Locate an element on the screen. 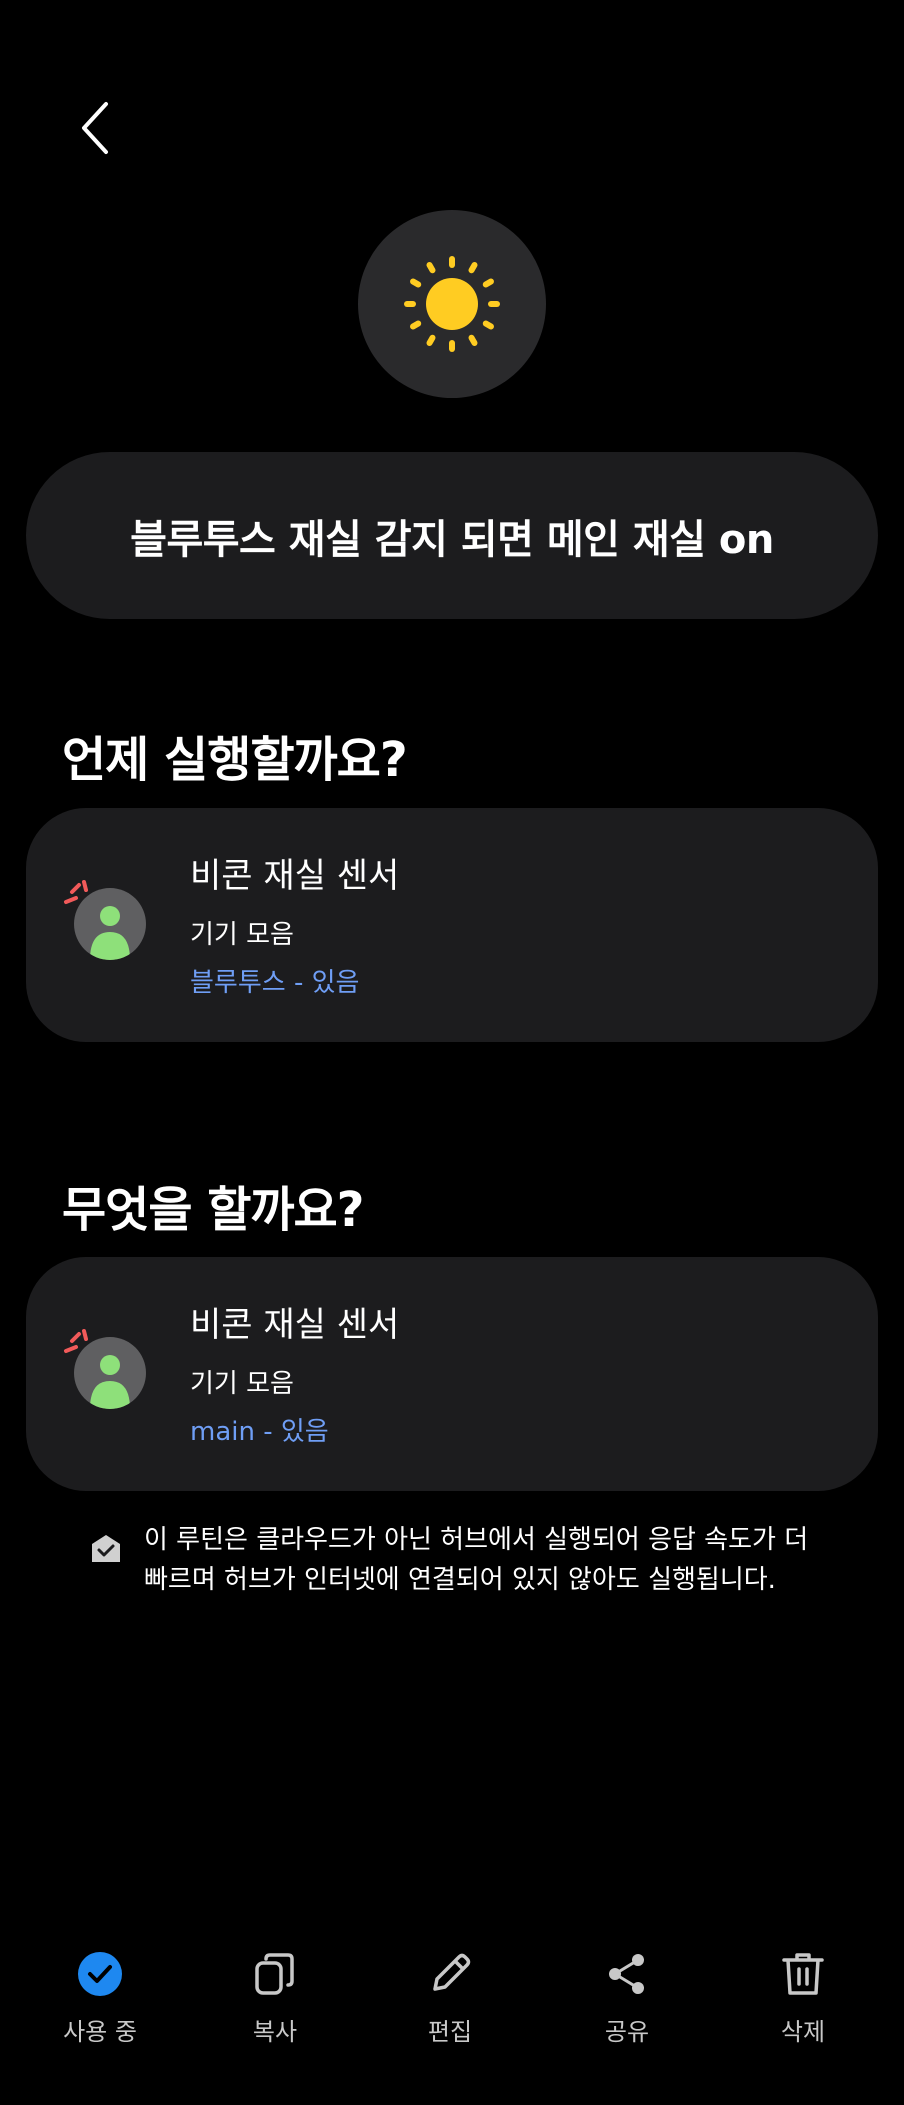 This screenshot has width=904, height=2105. sun-icon is located at coordinates (452, 304).